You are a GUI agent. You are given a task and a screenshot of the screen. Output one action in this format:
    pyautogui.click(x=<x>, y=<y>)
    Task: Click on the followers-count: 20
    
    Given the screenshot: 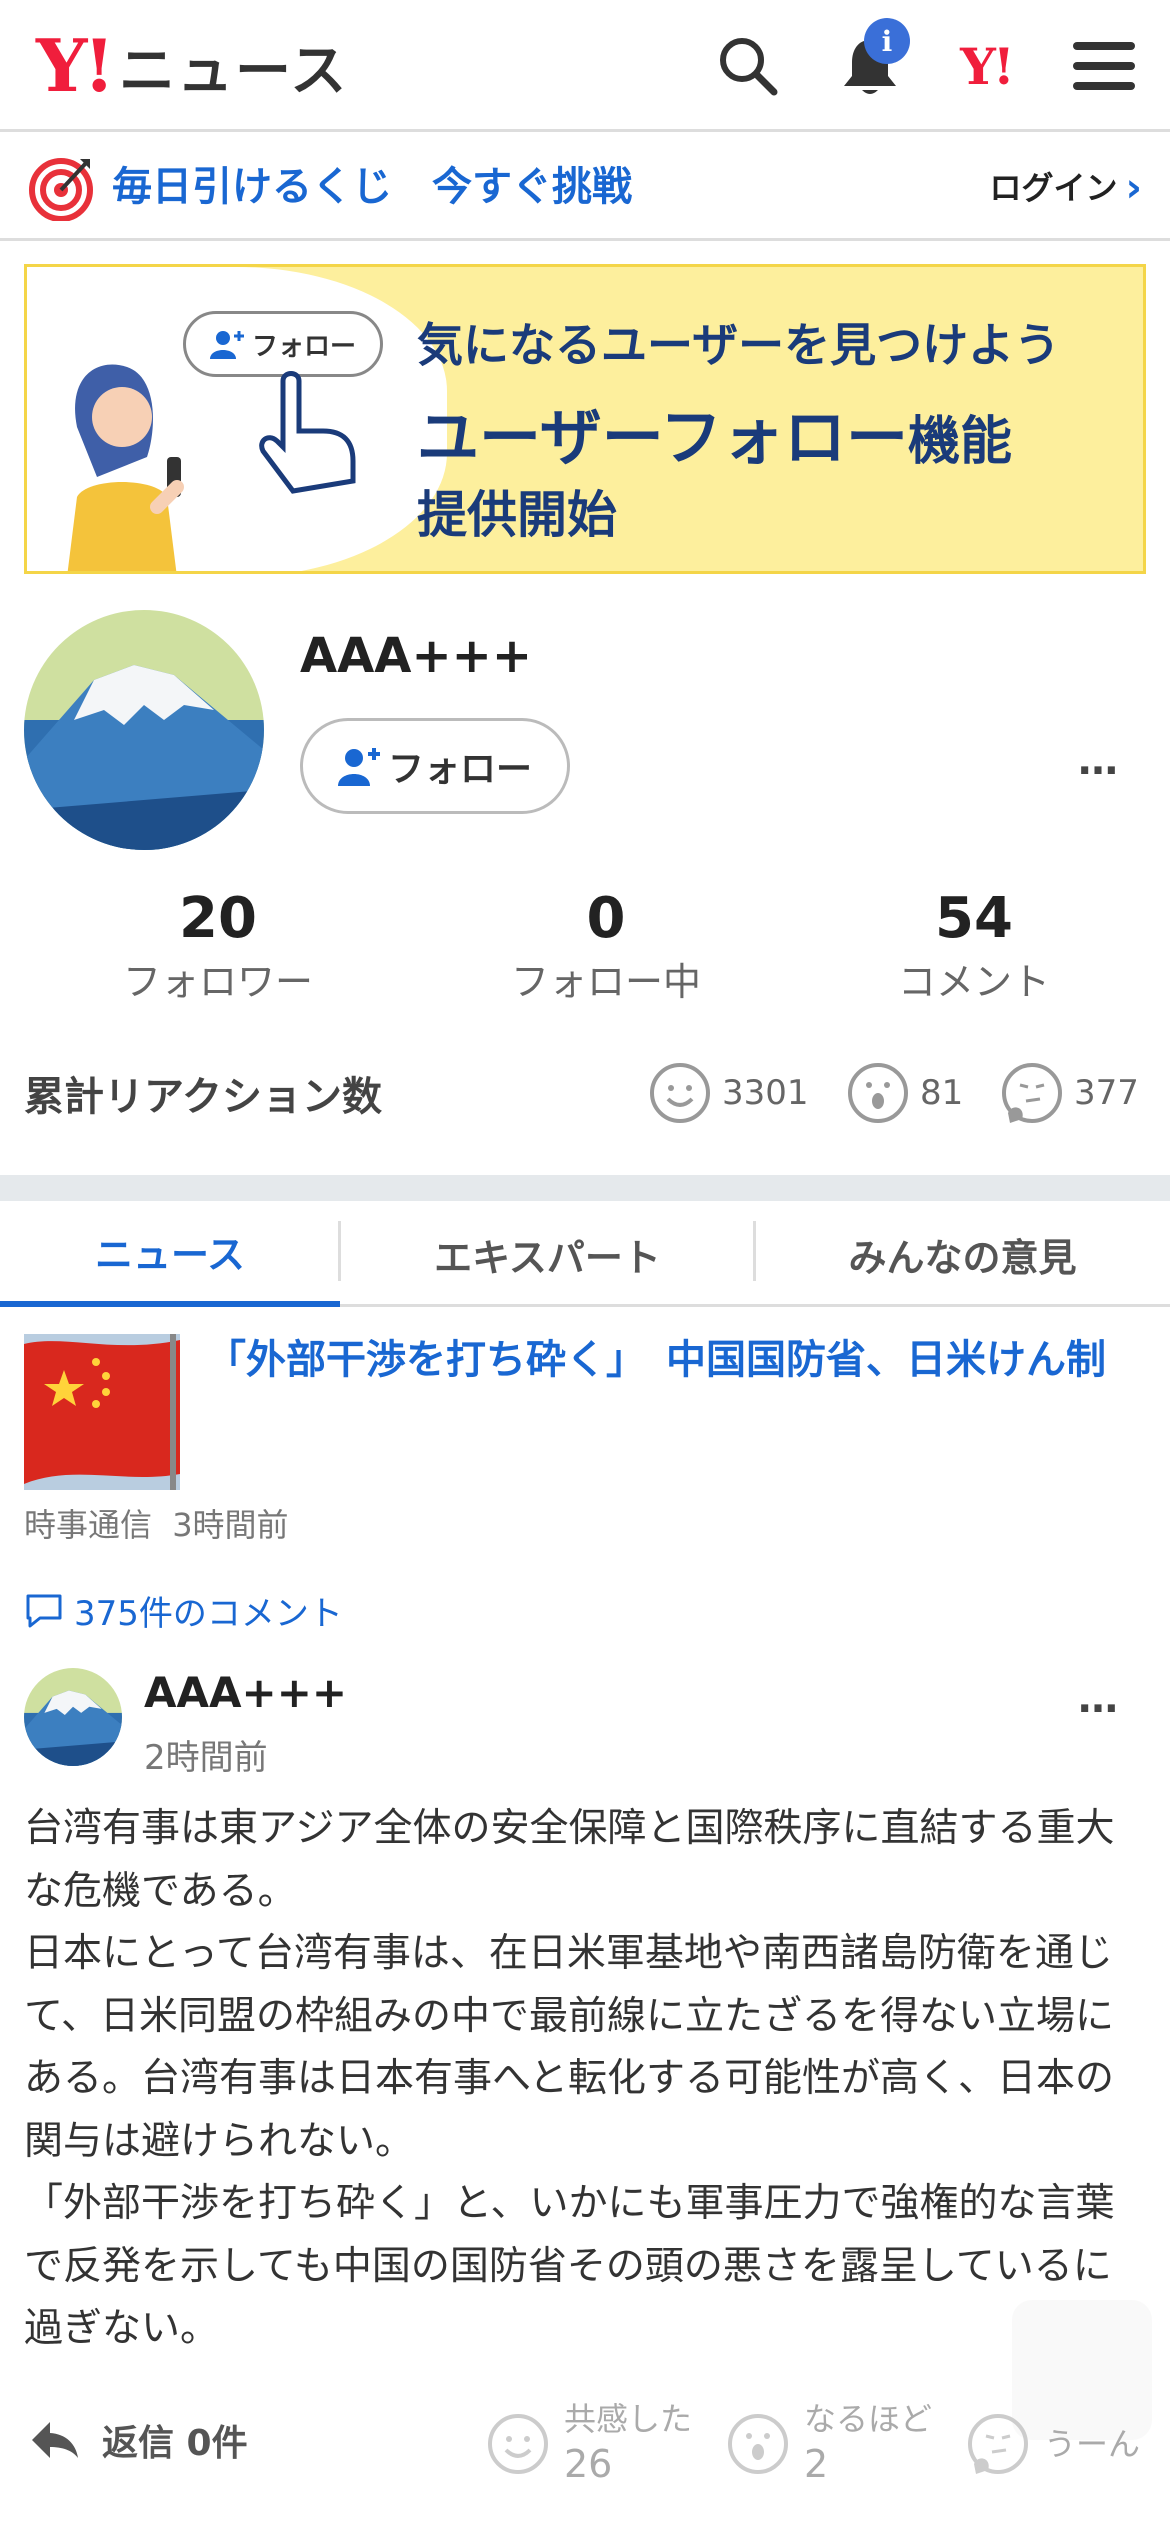 What is the action you would take?
    pyautogui.click(x=218, y=918)
    